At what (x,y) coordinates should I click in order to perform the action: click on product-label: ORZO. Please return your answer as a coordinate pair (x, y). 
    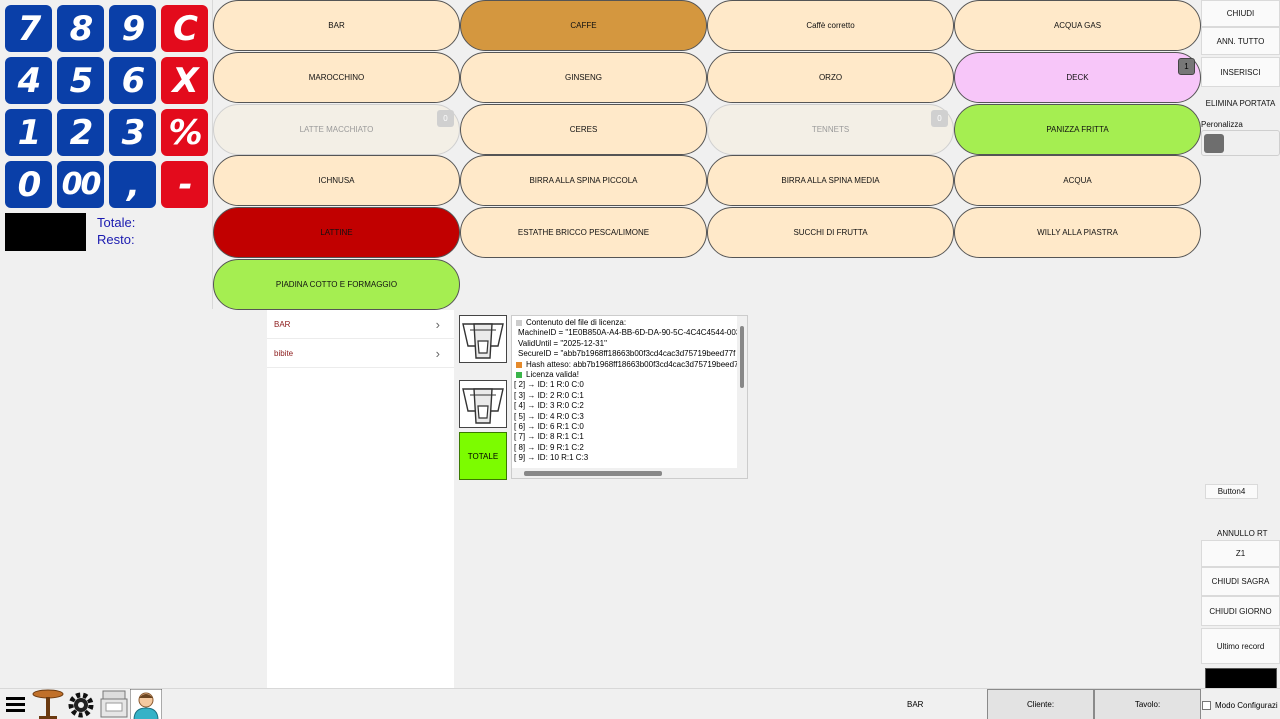
    Looking at the image, I should click on (830, 77).